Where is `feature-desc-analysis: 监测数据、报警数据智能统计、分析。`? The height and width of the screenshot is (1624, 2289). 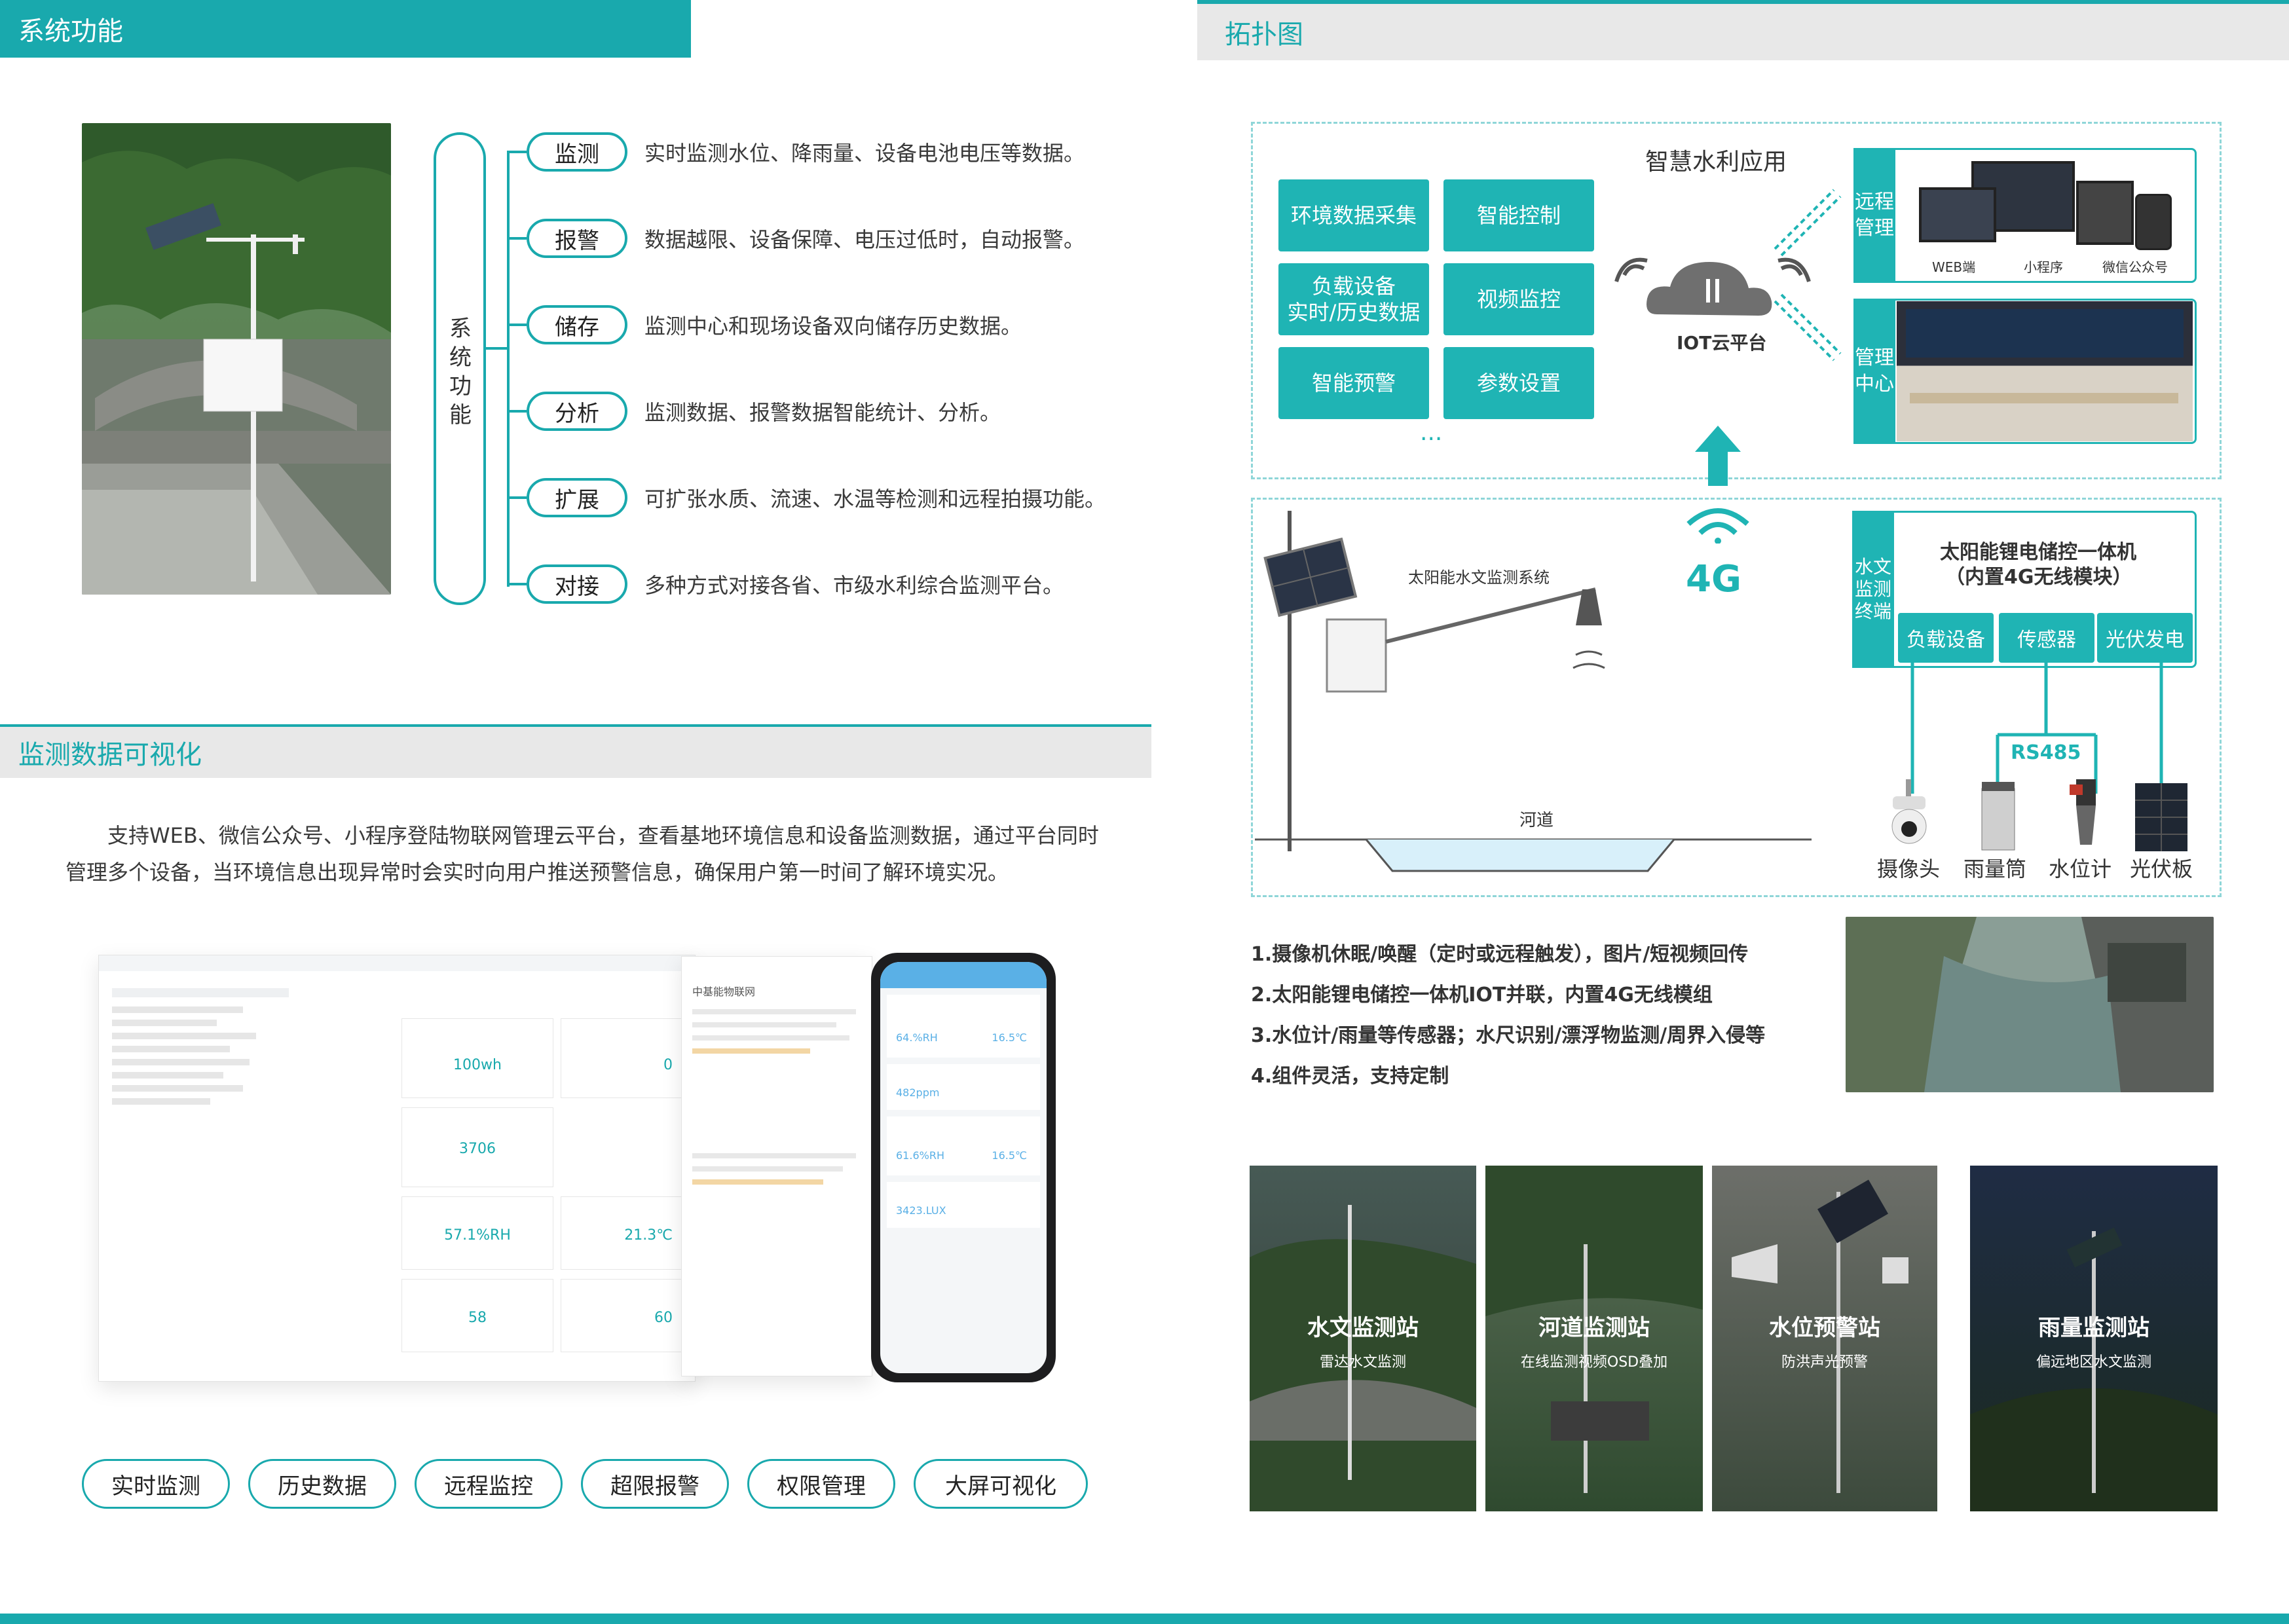 feature-desc-analysis: 监测数据、报警数据智能统计、分析。 is located at coordinates (822, 412).